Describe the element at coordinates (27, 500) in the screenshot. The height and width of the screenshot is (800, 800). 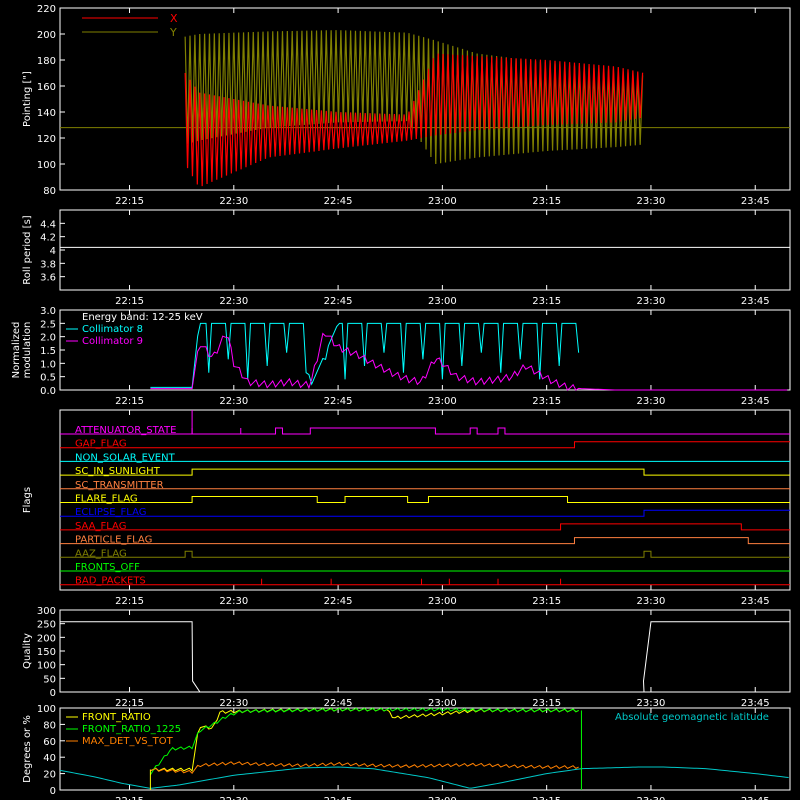
I see `y-axis-label: Flags` at that location.